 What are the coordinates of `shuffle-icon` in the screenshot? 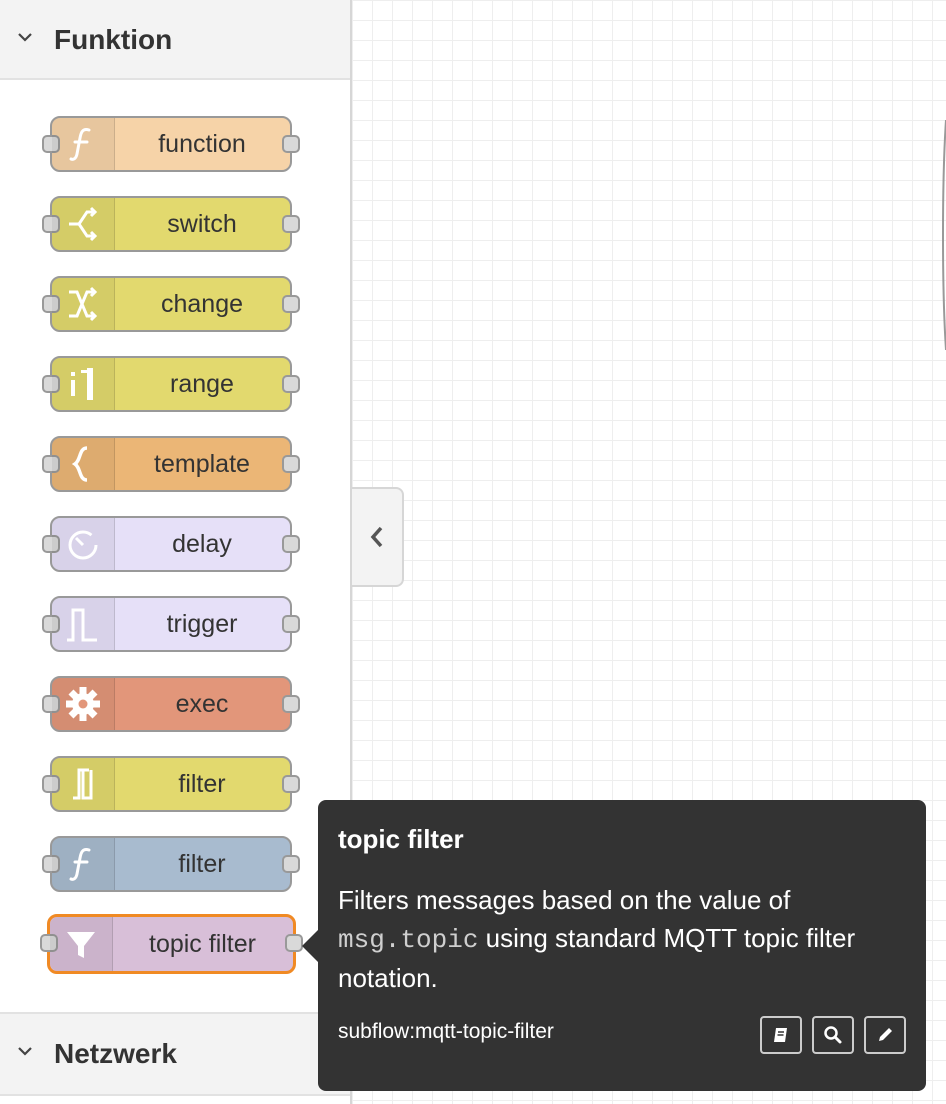 It's located at (83, 304).